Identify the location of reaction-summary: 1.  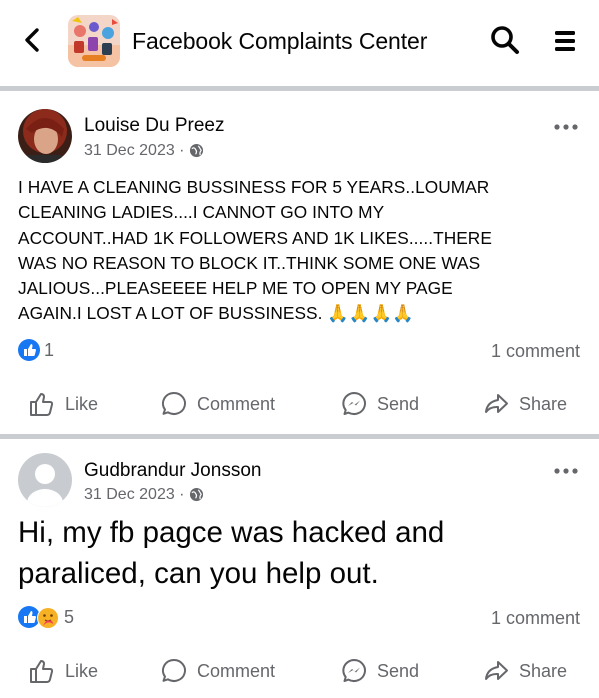
(58, 351).